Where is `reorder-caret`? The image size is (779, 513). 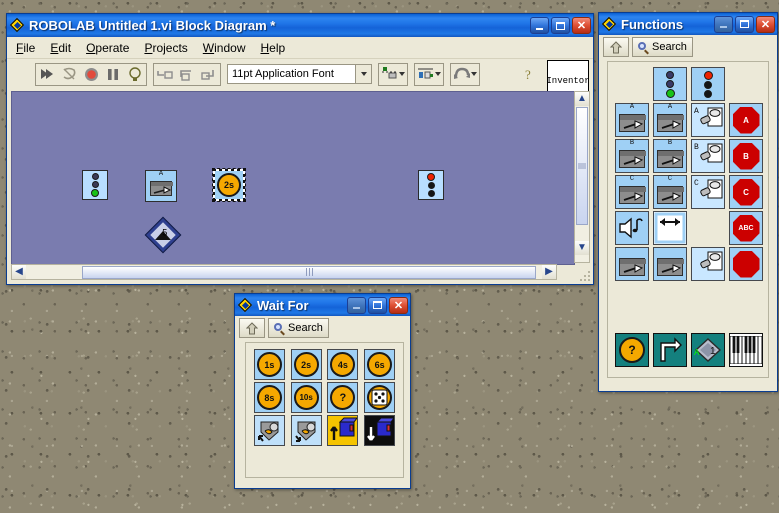 reorder-caret is located at coordinates (474, 74).